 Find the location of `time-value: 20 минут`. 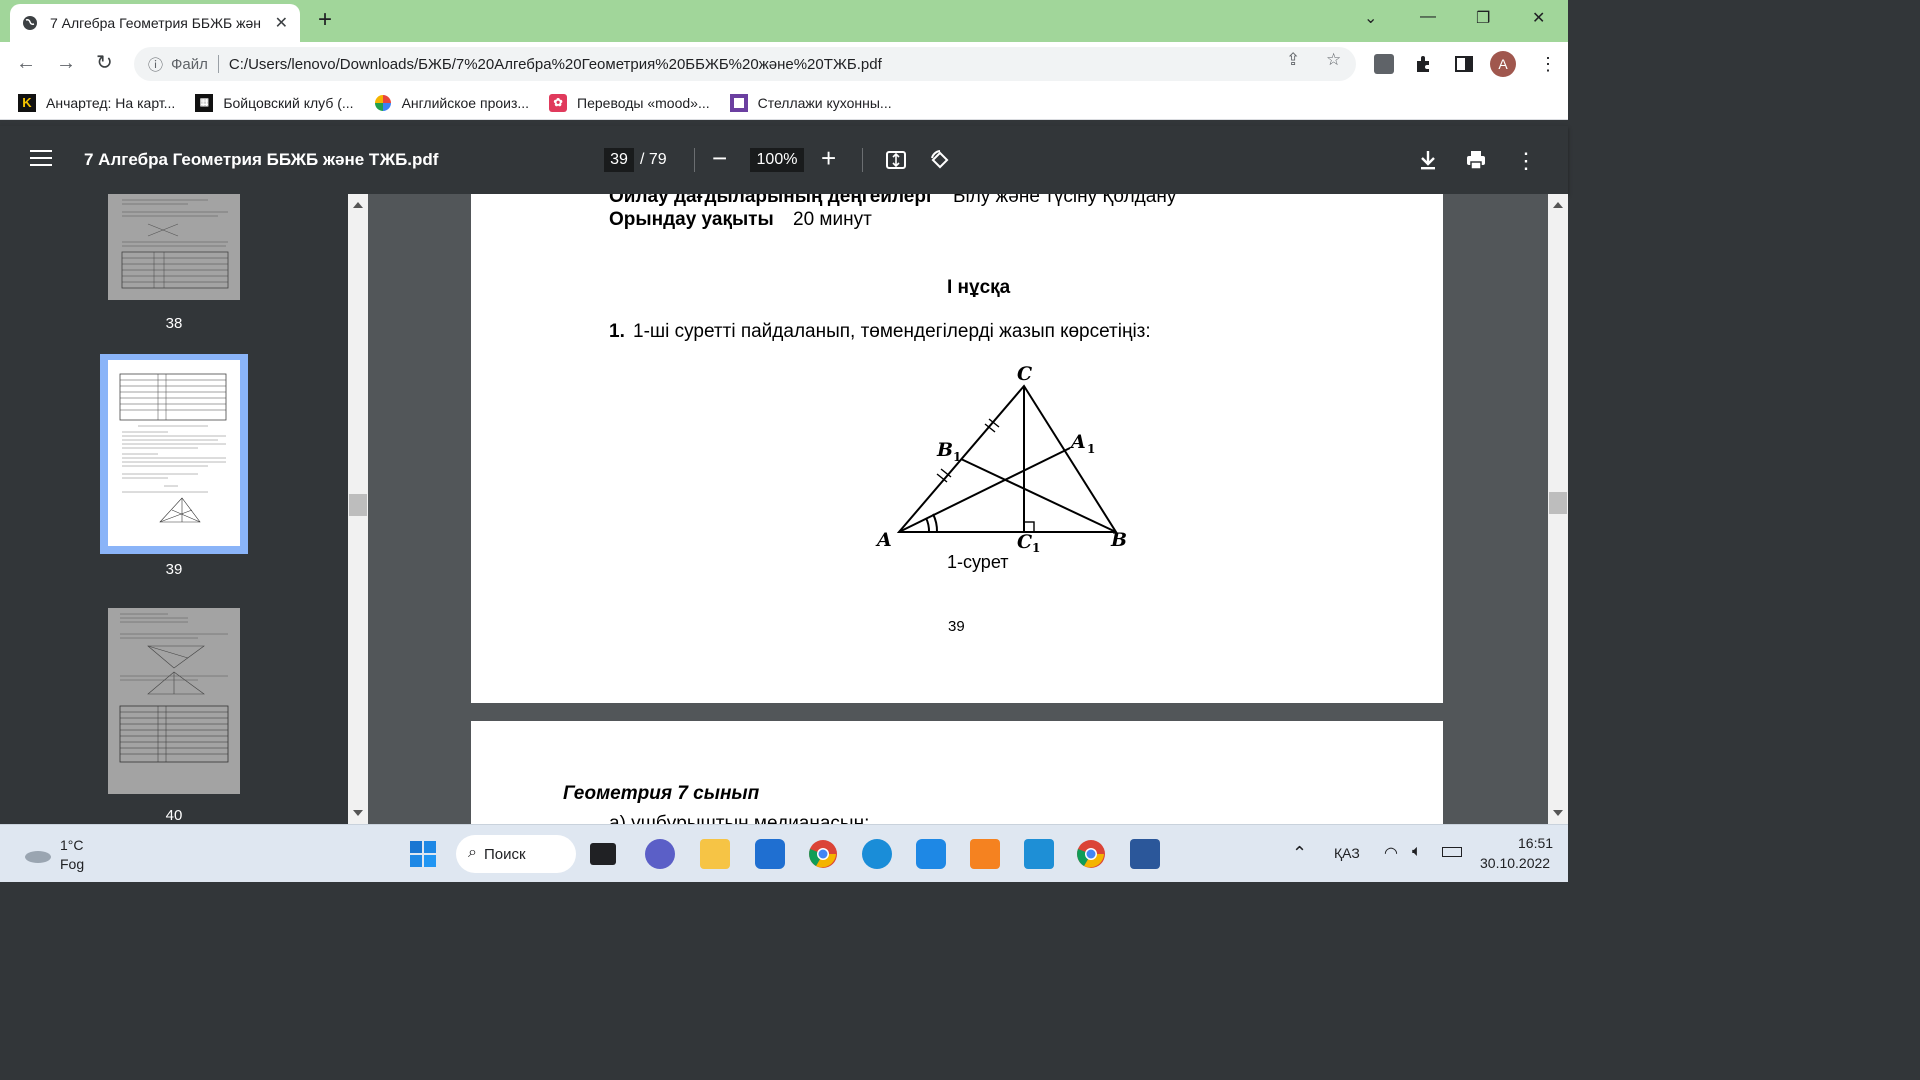

time-value: 20 минут is located at coordinates (832, 219).